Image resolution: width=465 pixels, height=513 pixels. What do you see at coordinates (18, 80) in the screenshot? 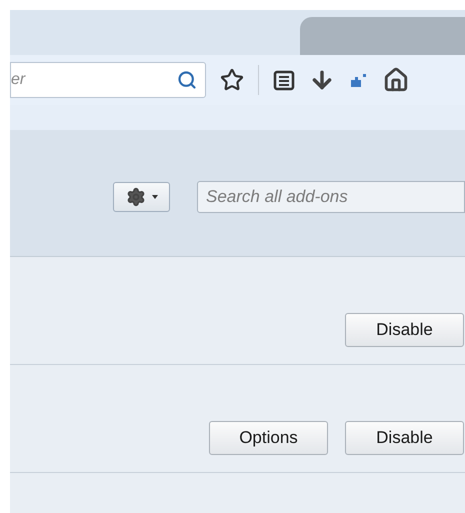
I see `placeholder-text: er` at bounding box center [18, 80].